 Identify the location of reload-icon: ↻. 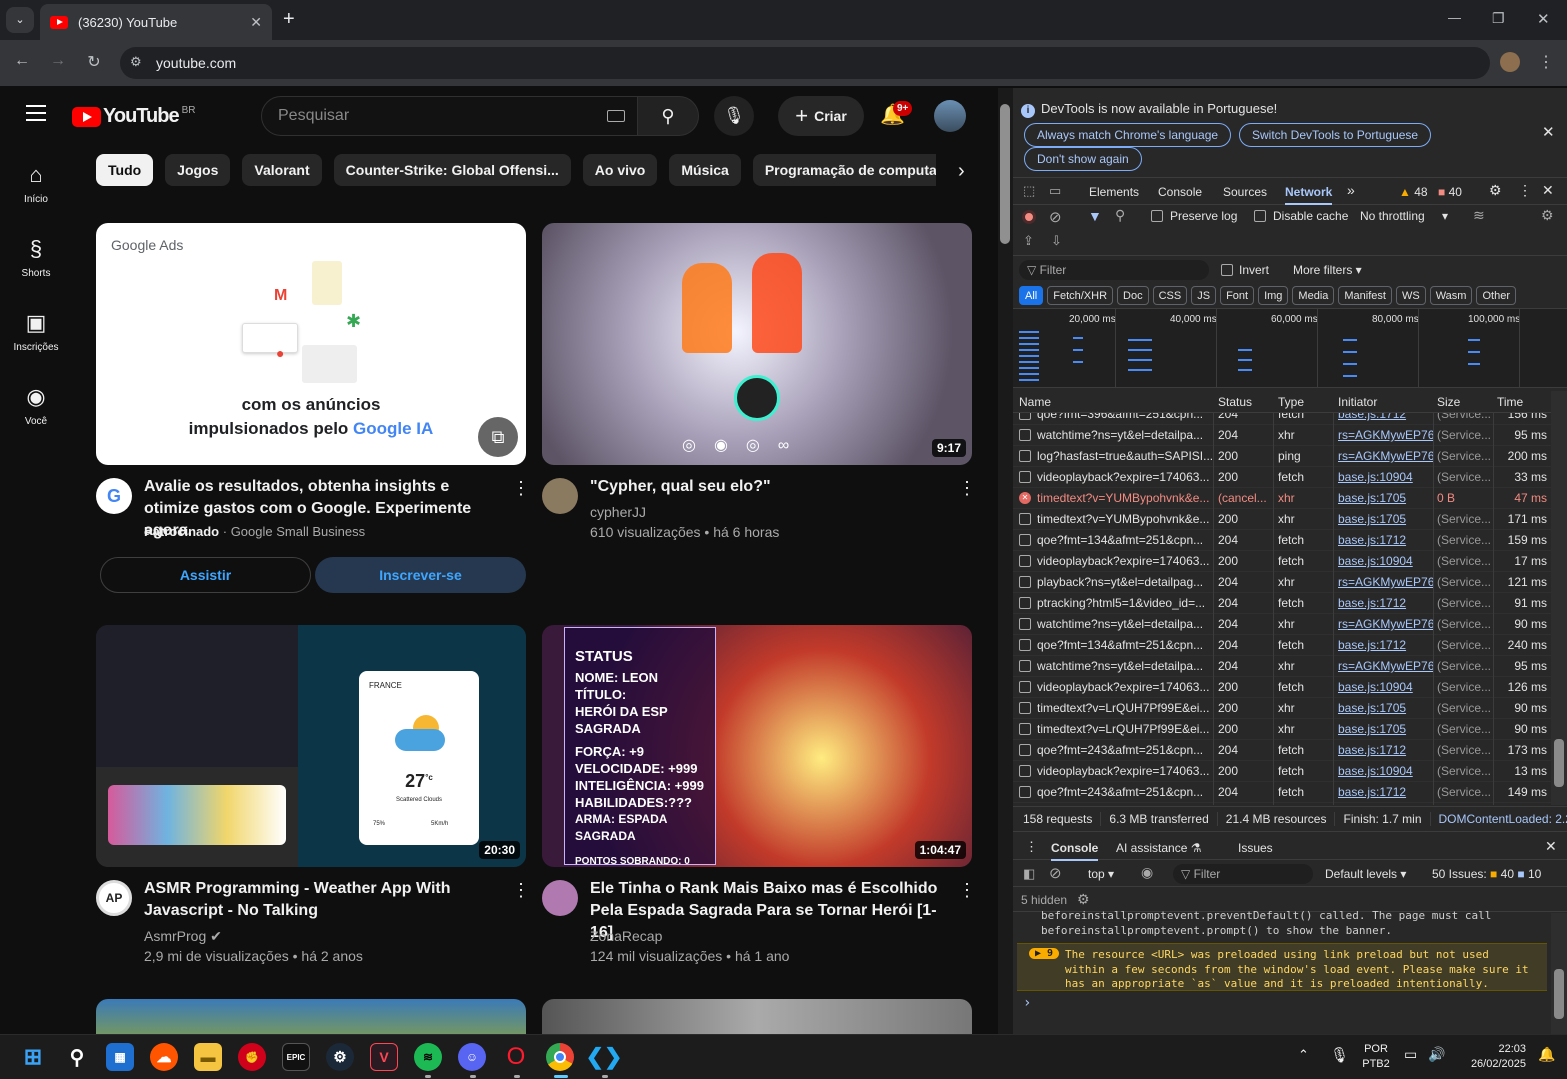
(94, 62).